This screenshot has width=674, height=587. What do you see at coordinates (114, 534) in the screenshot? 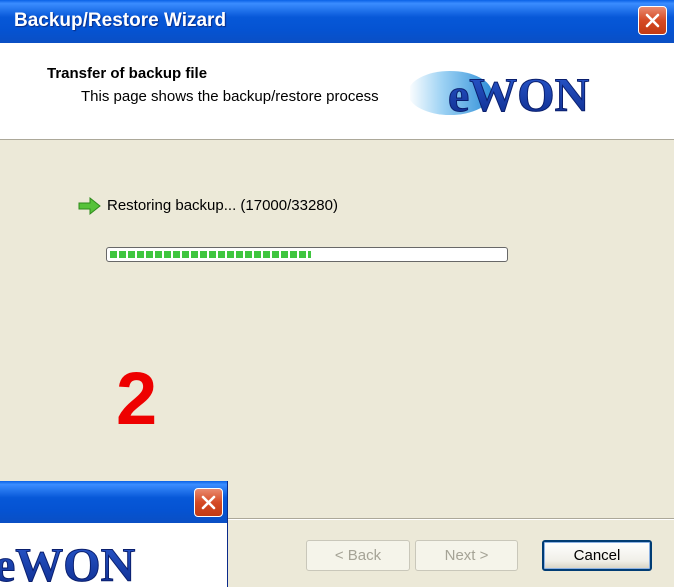
I see `overlay-wizard-window: eWON` at bounding box center [114, 534].